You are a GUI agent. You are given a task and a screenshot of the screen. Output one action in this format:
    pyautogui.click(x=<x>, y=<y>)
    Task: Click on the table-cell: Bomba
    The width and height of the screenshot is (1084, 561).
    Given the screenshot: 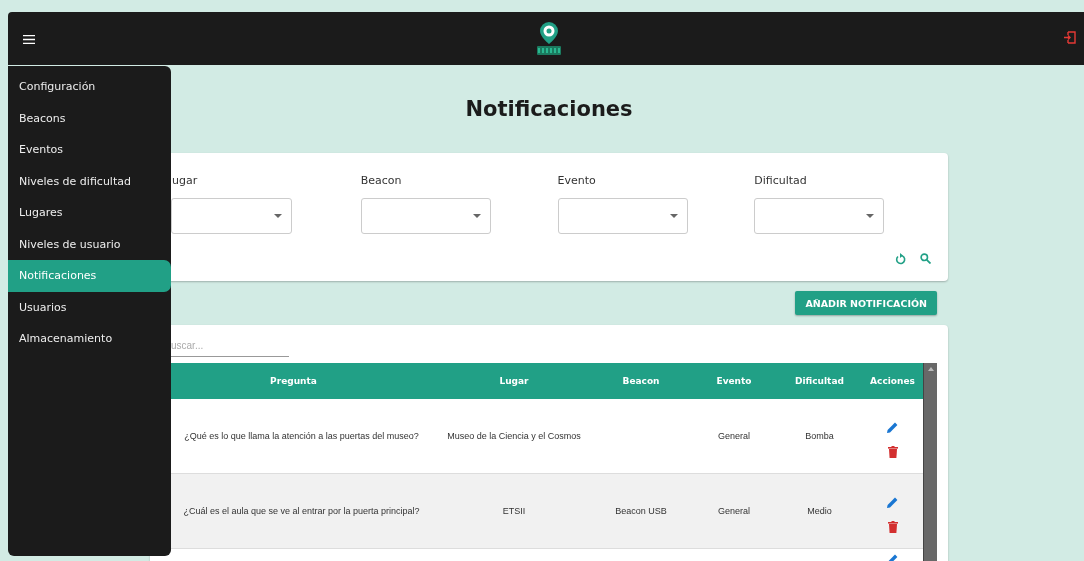 What is the action you would take?
    pyautogui.click(x=819, y=436)
    